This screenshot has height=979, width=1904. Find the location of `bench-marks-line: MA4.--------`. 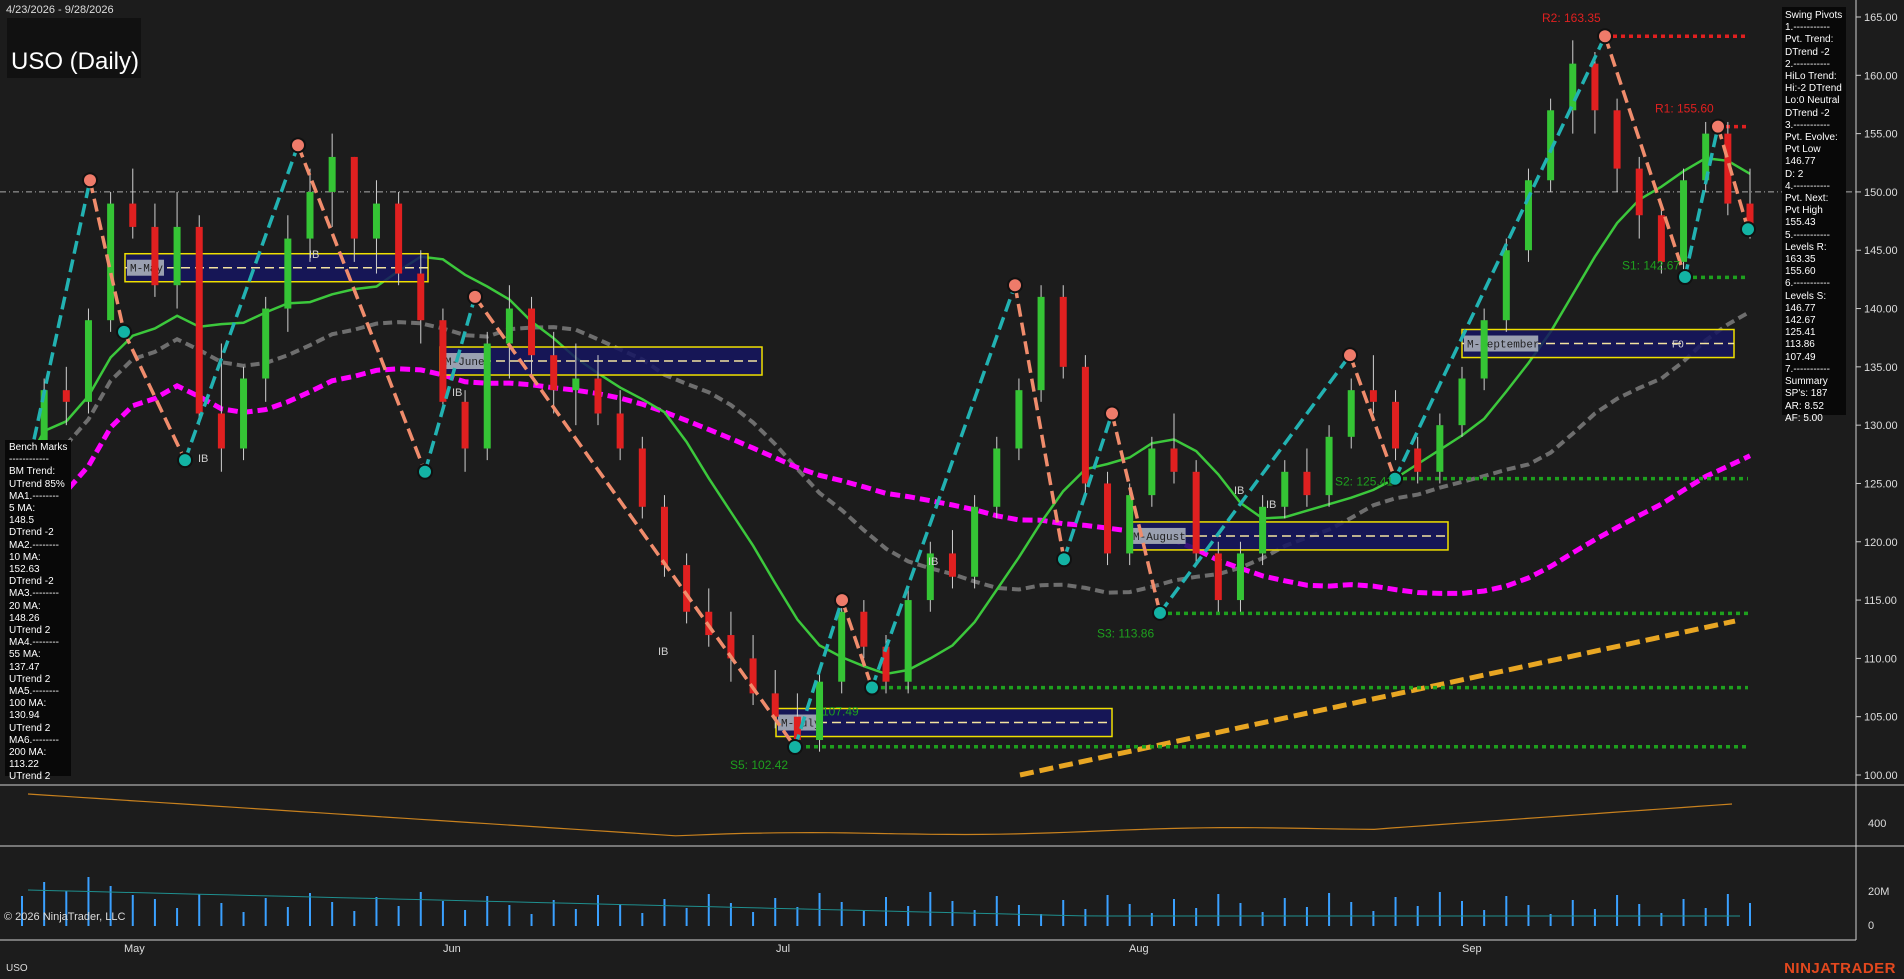

bench-marks-line: MA4.-------- is located at coordinates (34, 643).